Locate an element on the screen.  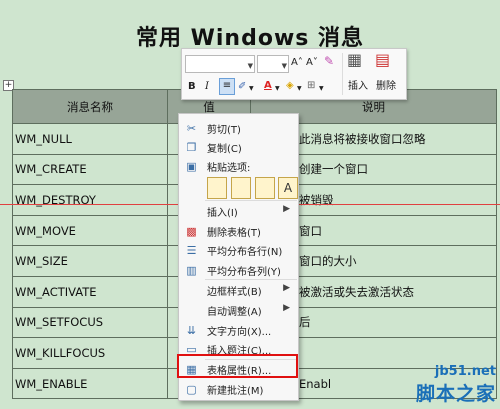
menu-item: ▣ 粘贴选项: is located at coordinates (238, 166).